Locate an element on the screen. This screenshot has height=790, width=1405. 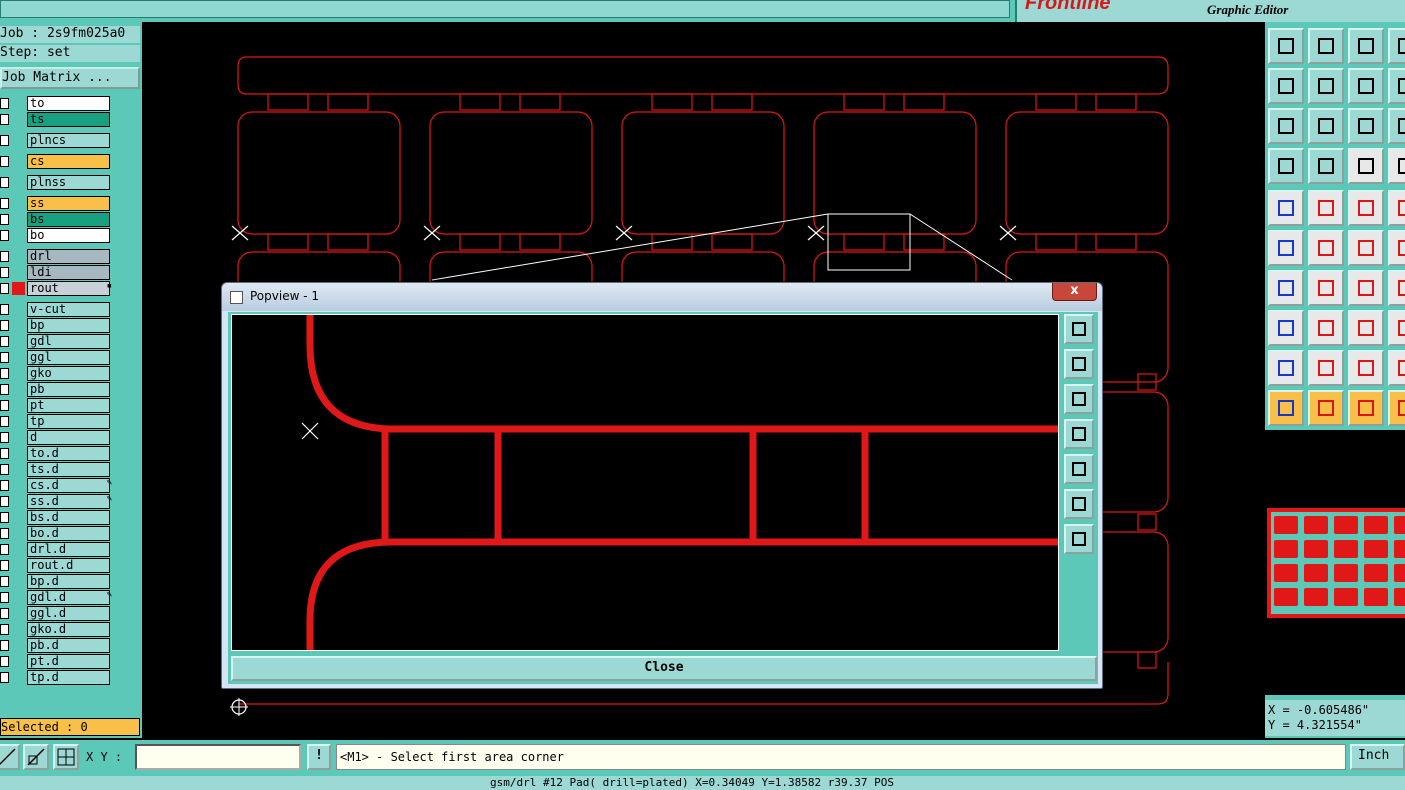
layer-row: tp is located at coordinates (57, 421).